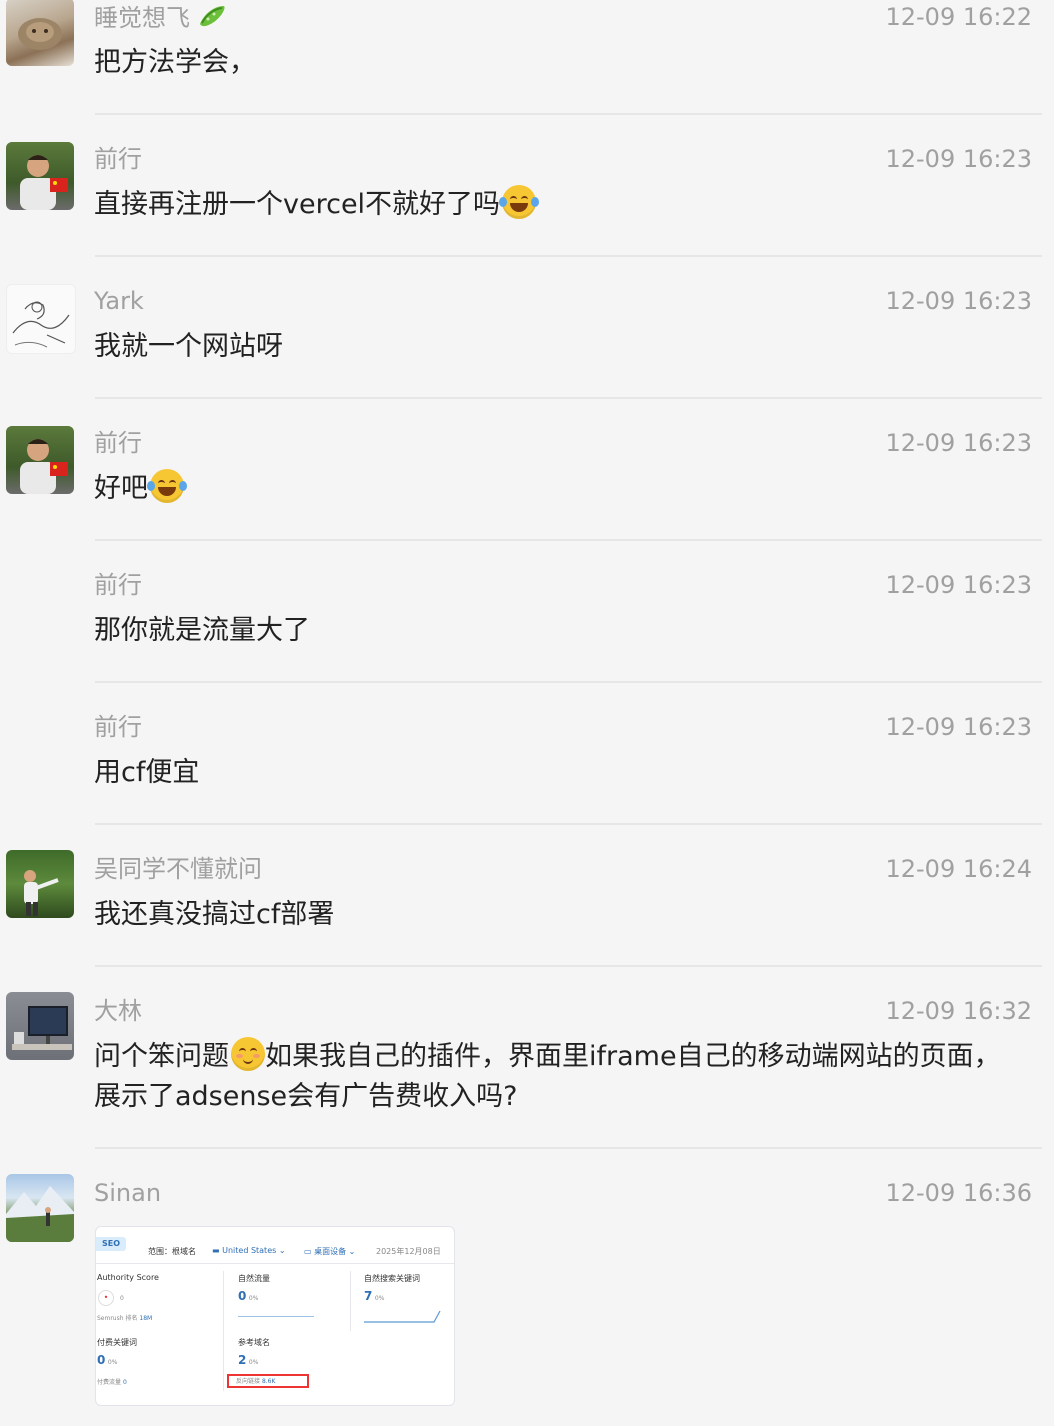 The height and width of the screenshot is (1426, 1054). What do you see at coordinates (248, 1360) in the screenshot?
I see `referring-domains-value: 2 0%` at bounding box center [248, 1360].